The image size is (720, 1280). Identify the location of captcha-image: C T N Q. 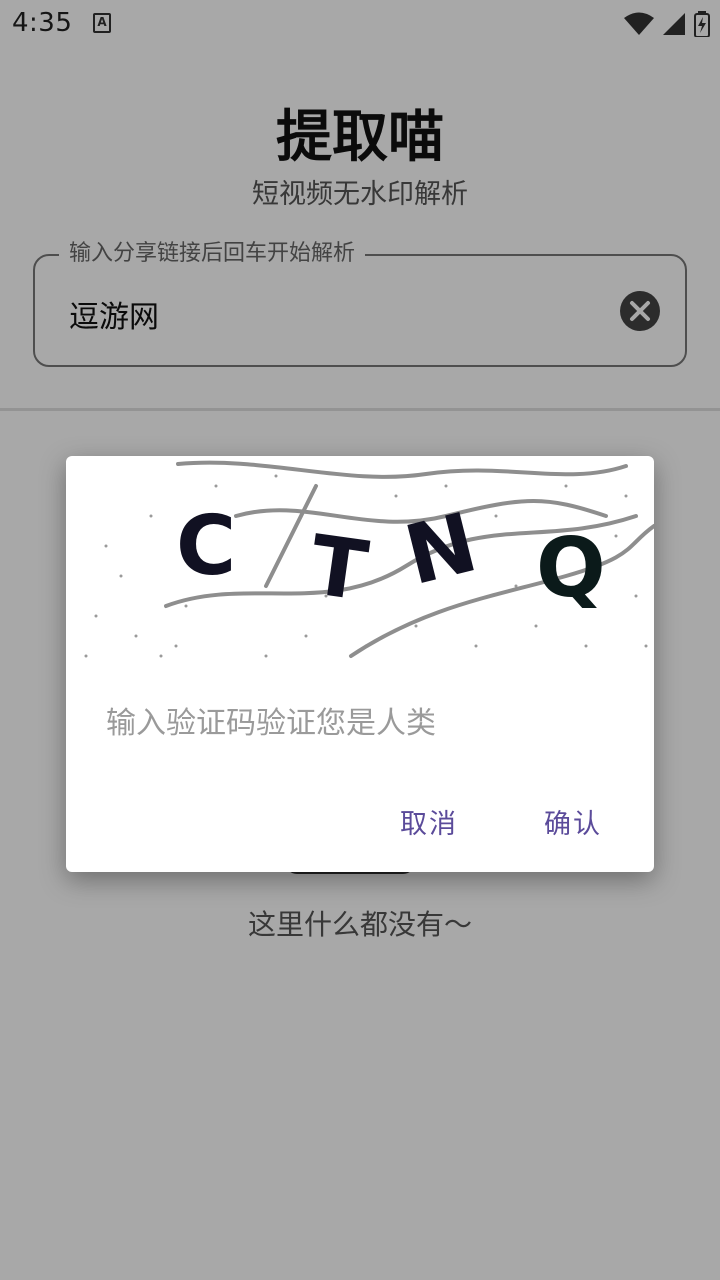
(360, 562).